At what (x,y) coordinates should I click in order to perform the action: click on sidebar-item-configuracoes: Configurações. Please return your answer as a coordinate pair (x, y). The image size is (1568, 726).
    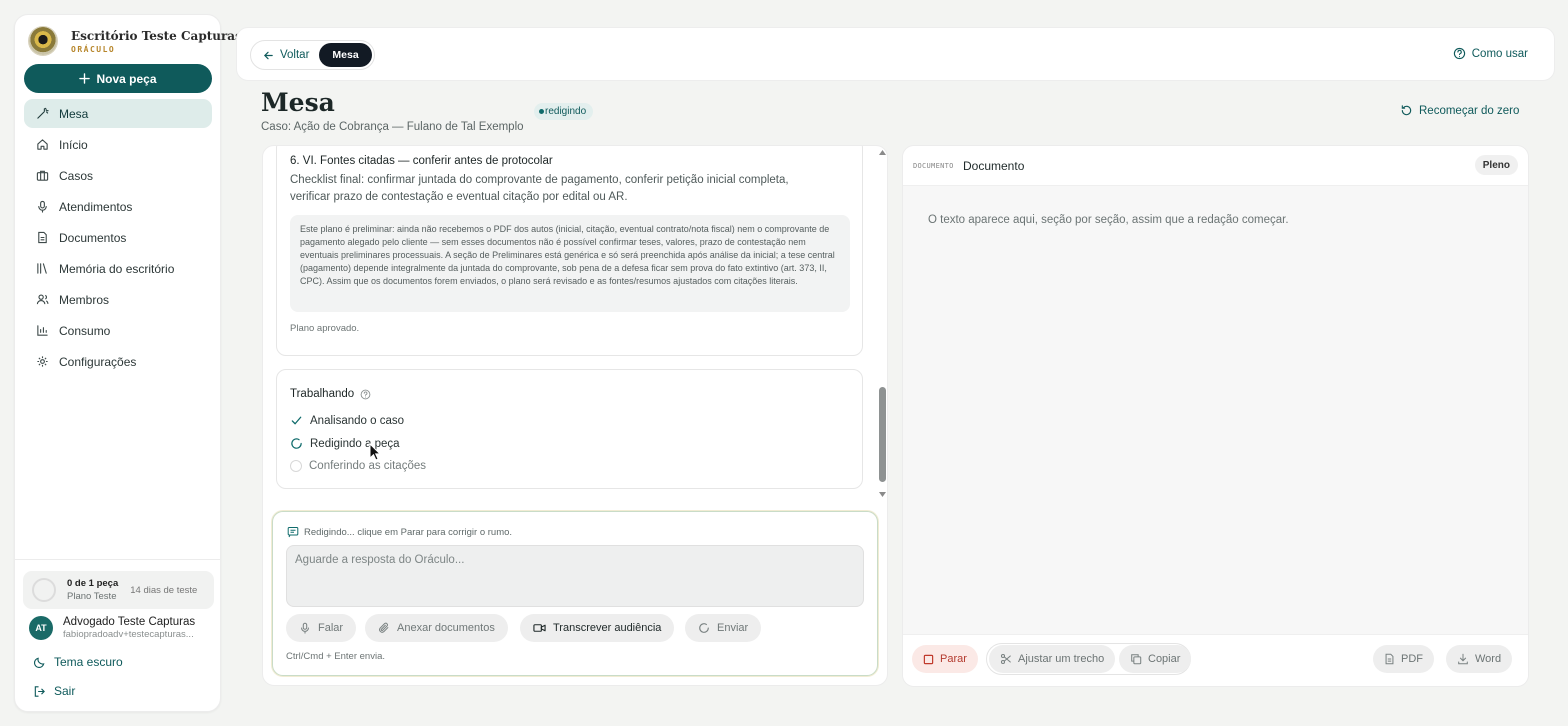
    Looking at the image, I should click on (118, 361).